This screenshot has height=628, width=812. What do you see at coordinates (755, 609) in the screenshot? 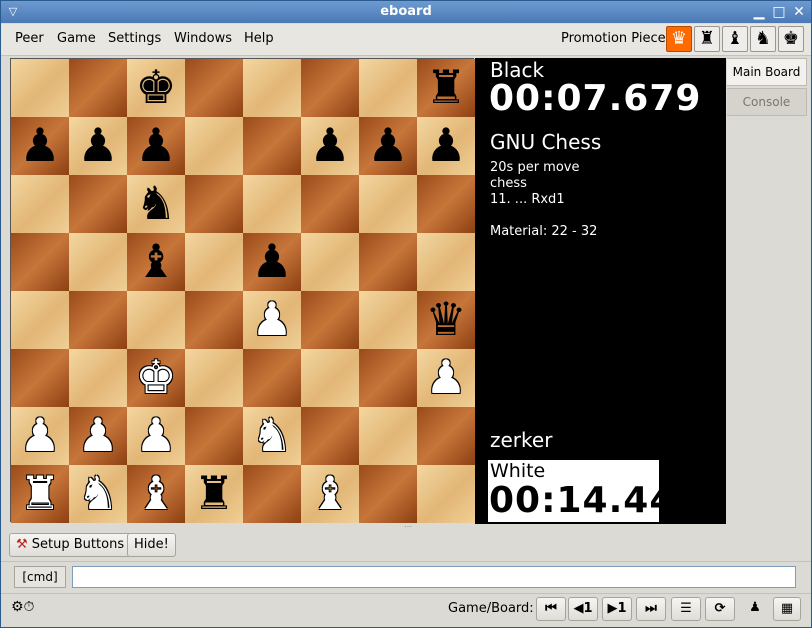
I see `engine-icon: ♟` at bounding box center [755, 609].